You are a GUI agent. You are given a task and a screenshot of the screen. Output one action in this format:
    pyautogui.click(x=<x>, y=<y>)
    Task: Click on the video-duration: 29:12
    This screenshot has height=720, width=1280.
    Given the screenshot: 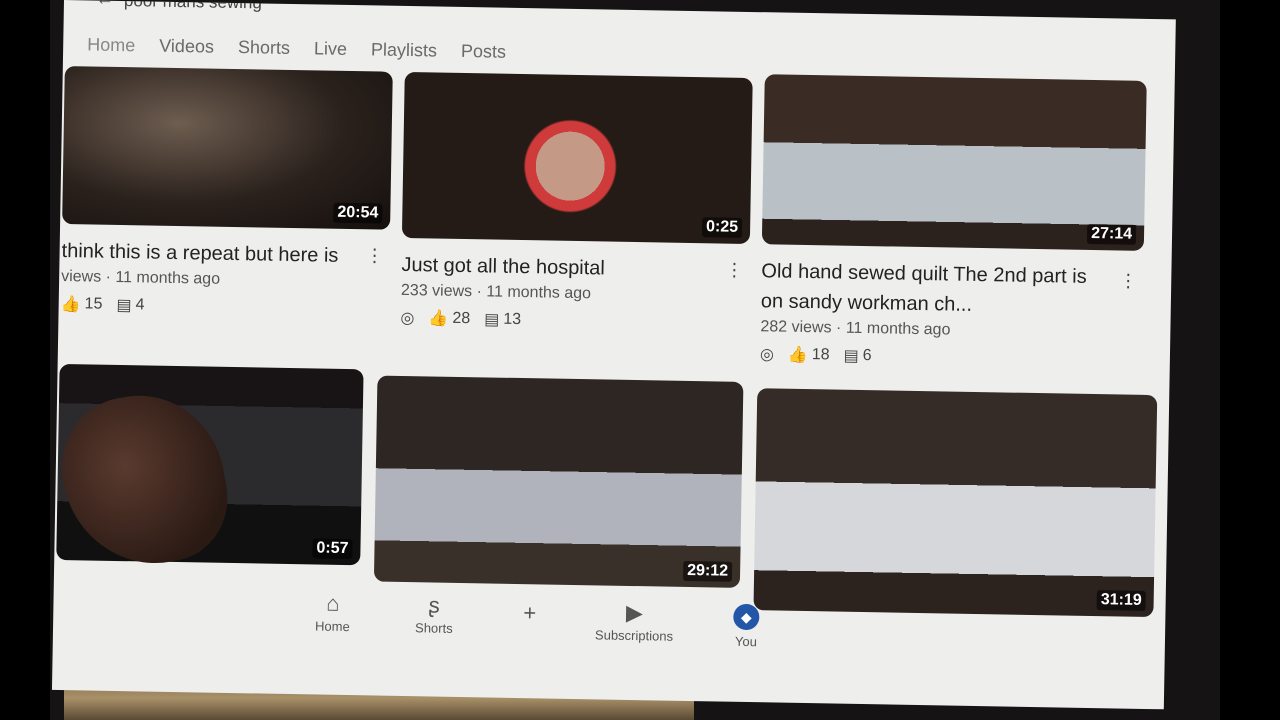 What is the action you would take?
    pyautogui.click(x=708, y=571)
    